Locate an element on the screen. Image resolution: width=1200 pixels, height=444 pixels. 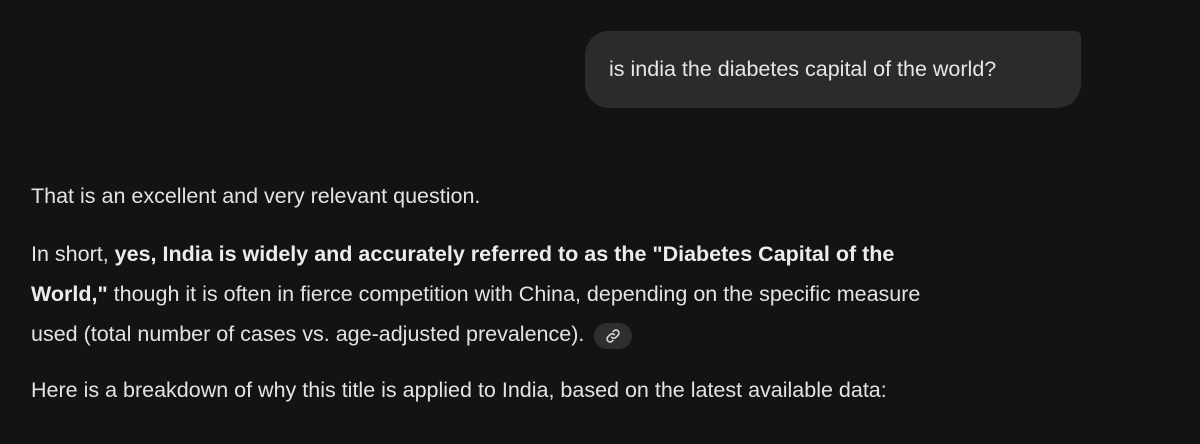
source-link-button is located at coordinates (613, 336).